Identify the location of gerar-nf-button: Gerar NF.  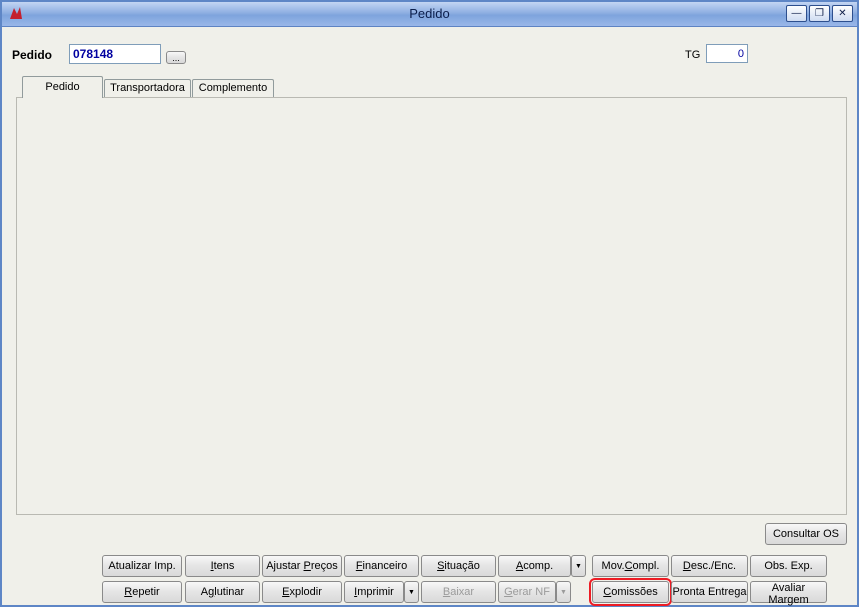
(527, 592).